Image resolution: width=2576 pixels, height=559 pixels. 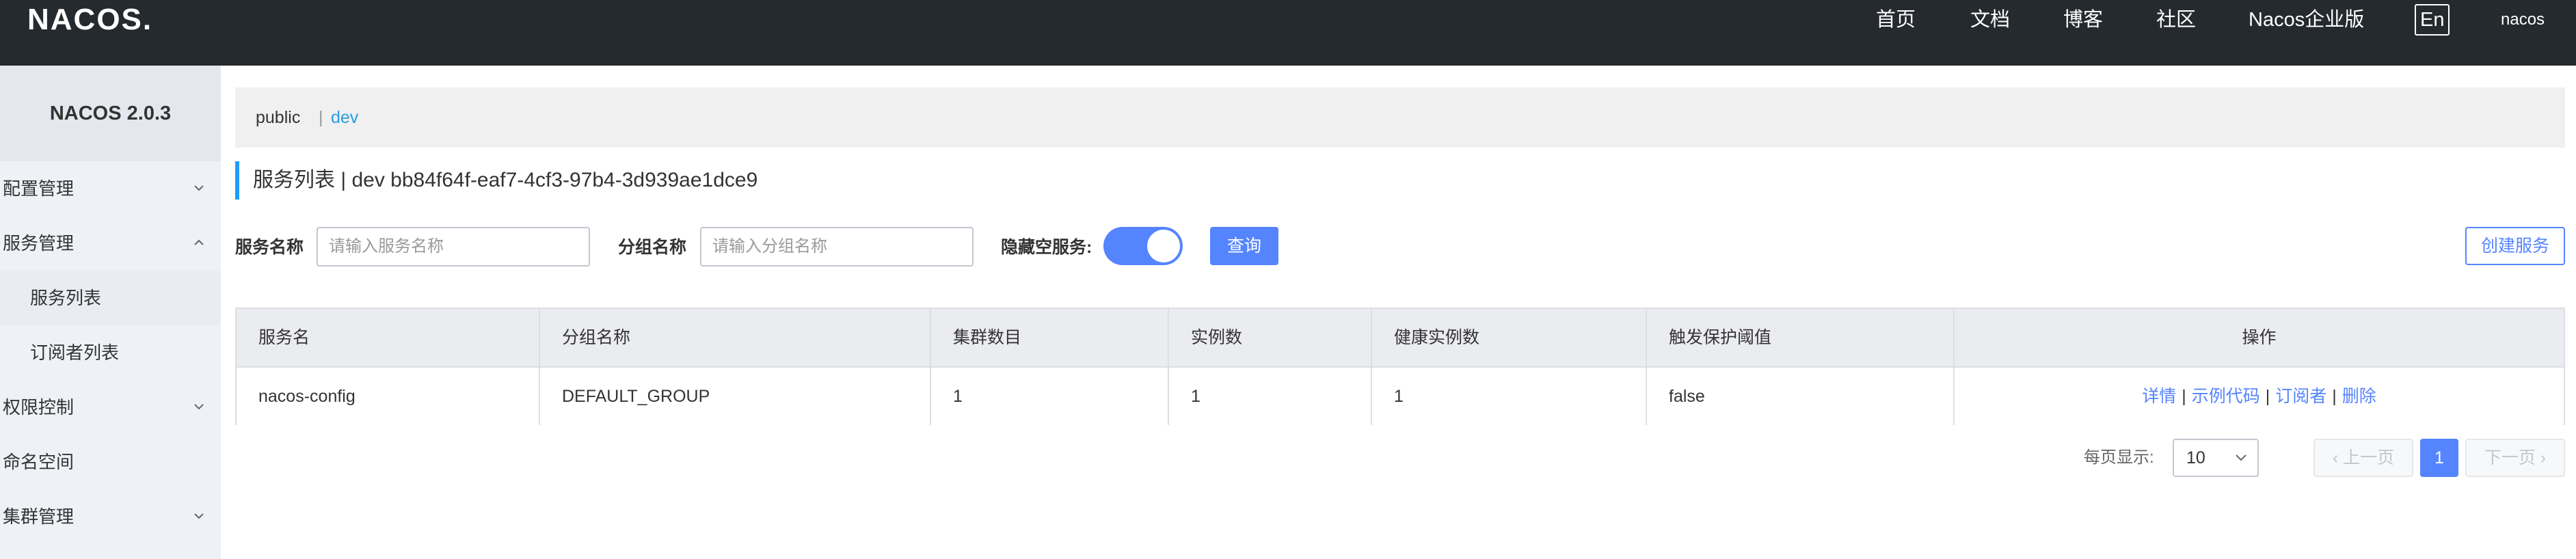 What do you see at coordinates (39, 188) in the screenshot?
I see `sidebar-item-label: 配置管理` at bounding box center [39, 188].